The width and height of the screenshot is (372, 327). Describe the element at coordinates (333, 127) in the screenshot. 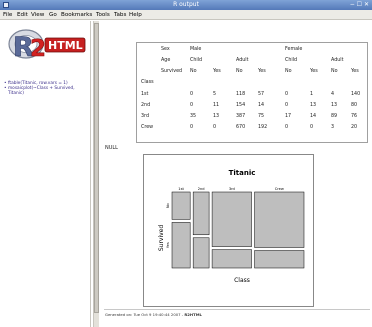

I see `table-cell: 3` at that location.